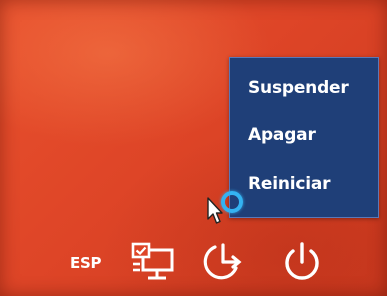 The image size is (387, 296). I want to click on mouse-pointer-icon, so click(215, 210).